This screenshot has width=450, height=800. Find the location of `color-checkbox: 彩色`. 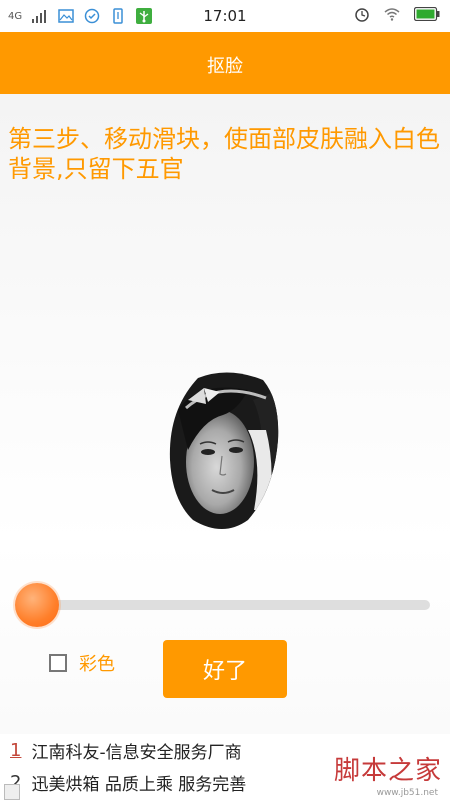

color-checkbox: 彩色 is located at coordinates (82, 663).